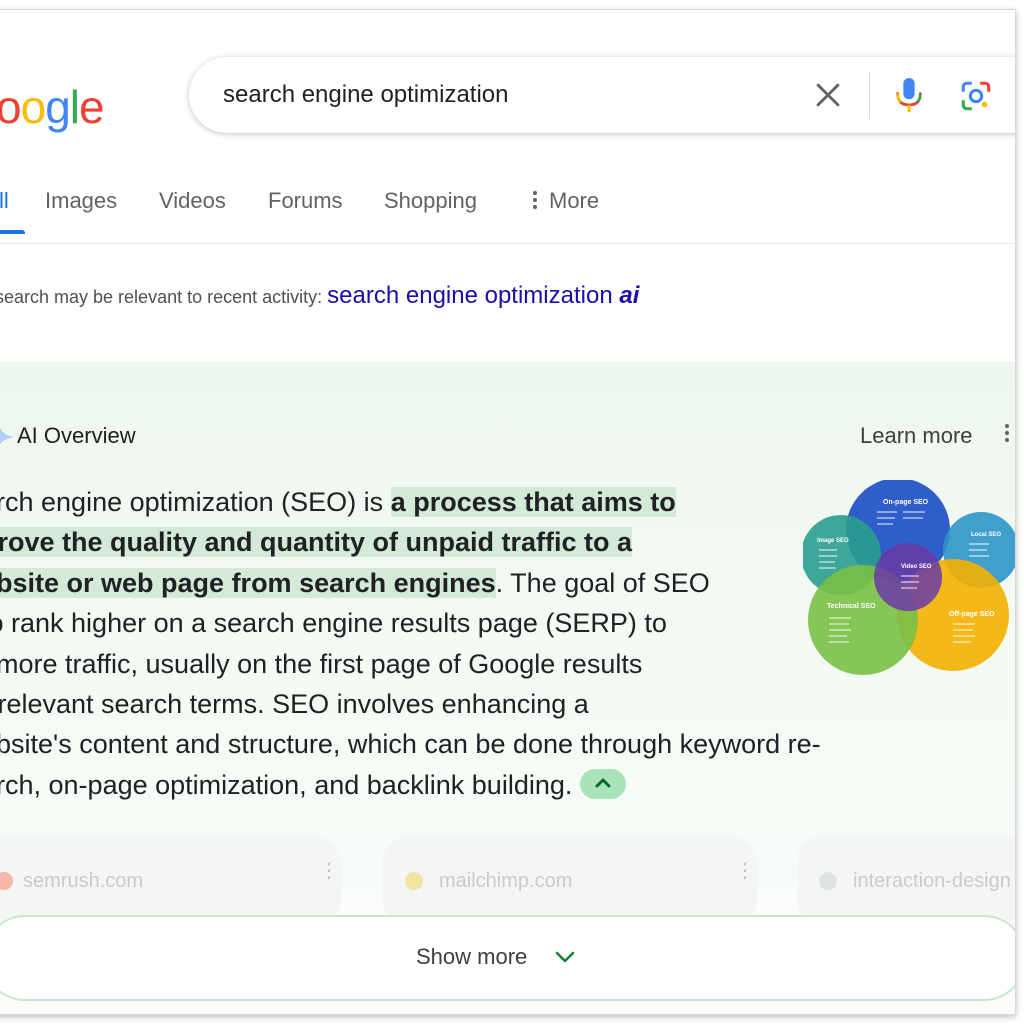 The height and width of the screenshot is (1024, 1024). I want to click on mailchimp-favicon-icon, so click(414, 881).